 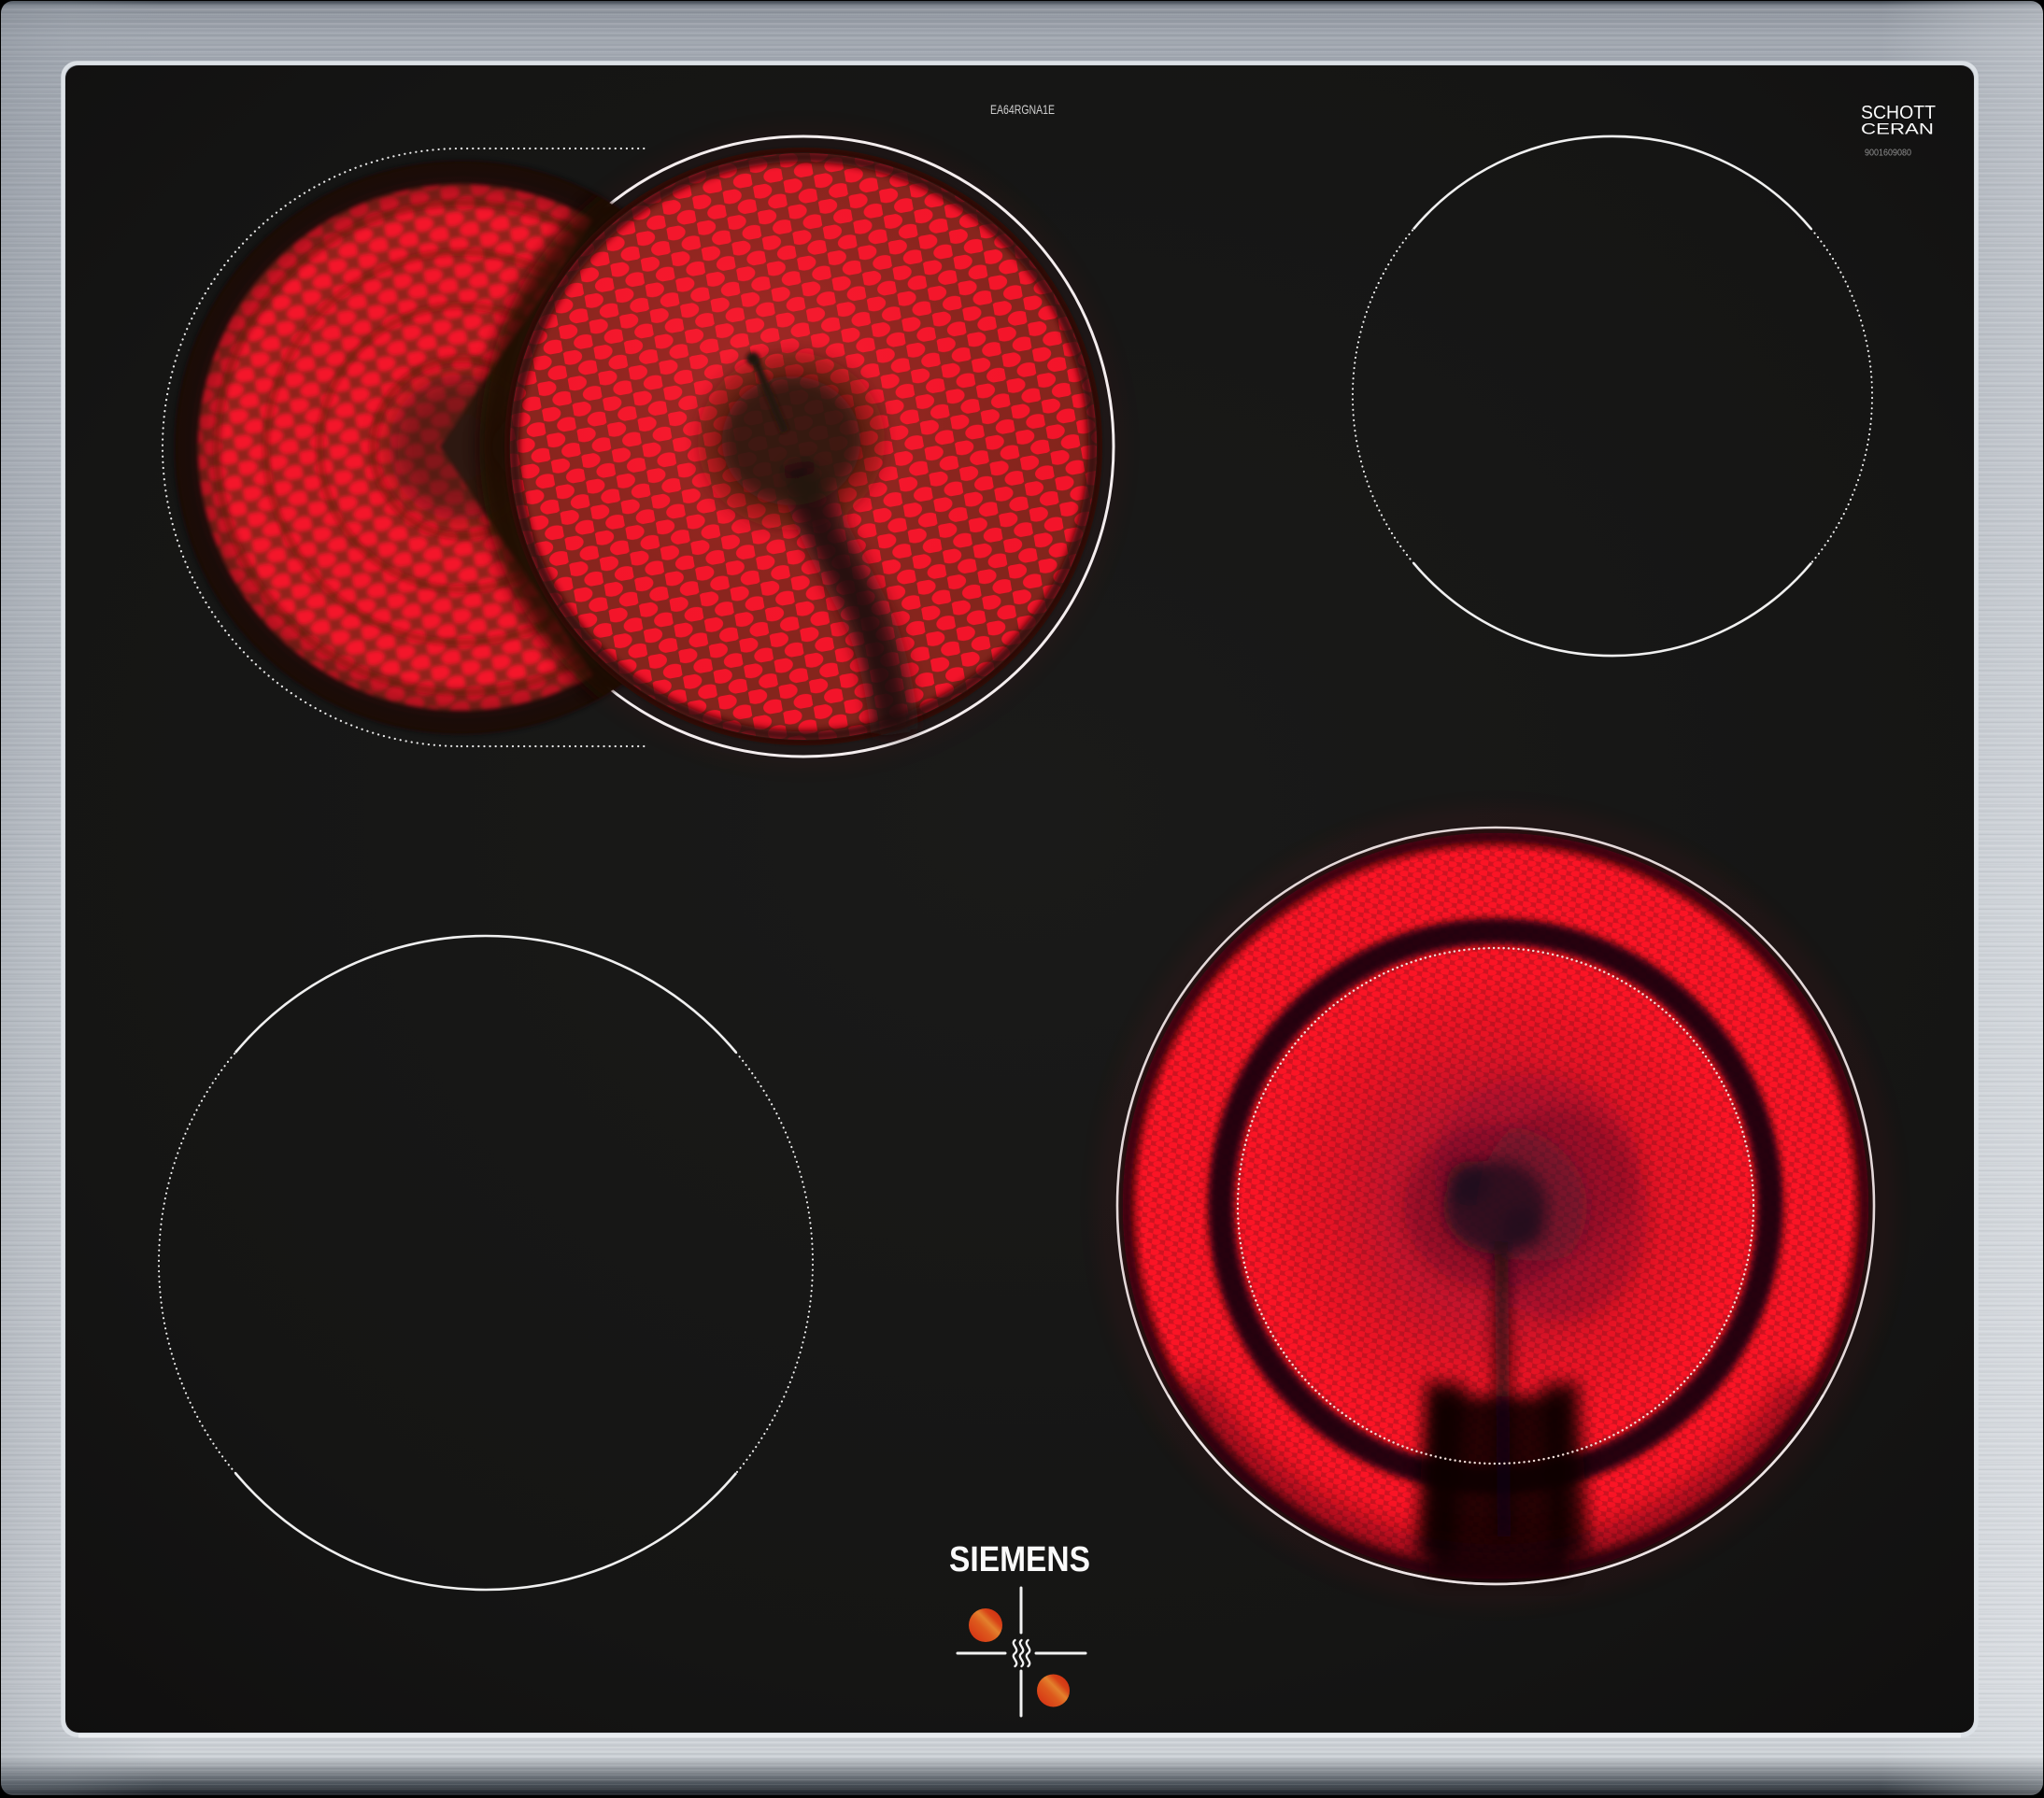 What do you see at coordinates (1888, 153) in the screenshot?
I see `svg-text: 9001609080` at bounding box center [1888, 153].